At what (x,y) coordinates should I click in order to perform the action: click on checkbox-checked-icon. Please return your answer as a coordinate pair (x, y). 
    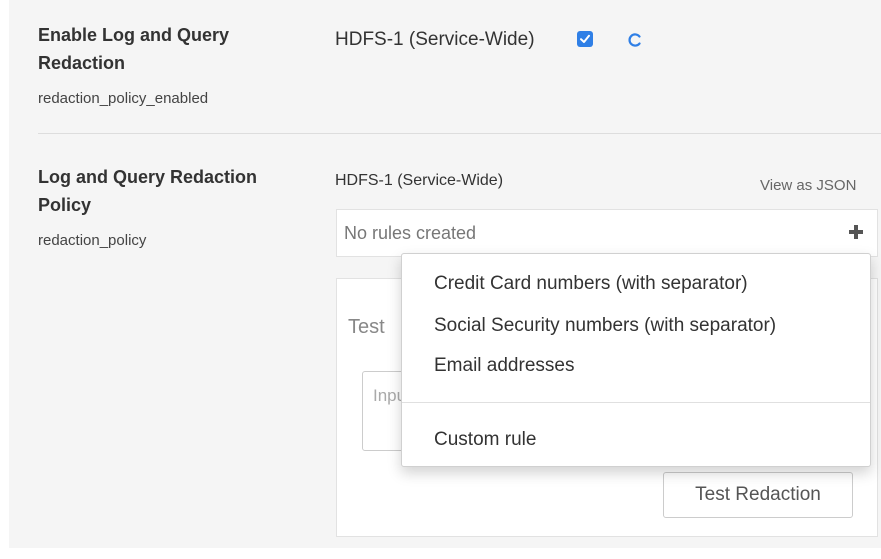
    Looking at the image, I should click on (585, 38).